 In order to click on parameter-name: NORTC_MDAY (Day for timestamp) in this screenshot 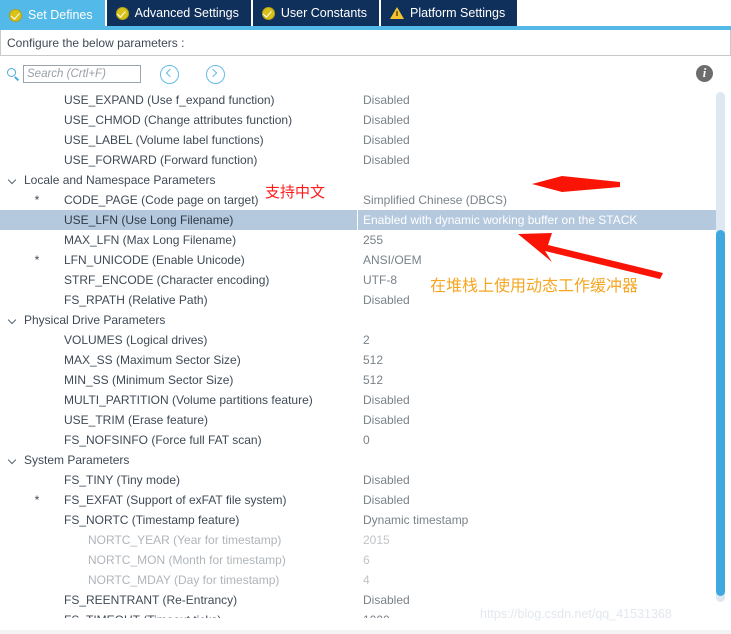, I will do `click(184, 580)`.